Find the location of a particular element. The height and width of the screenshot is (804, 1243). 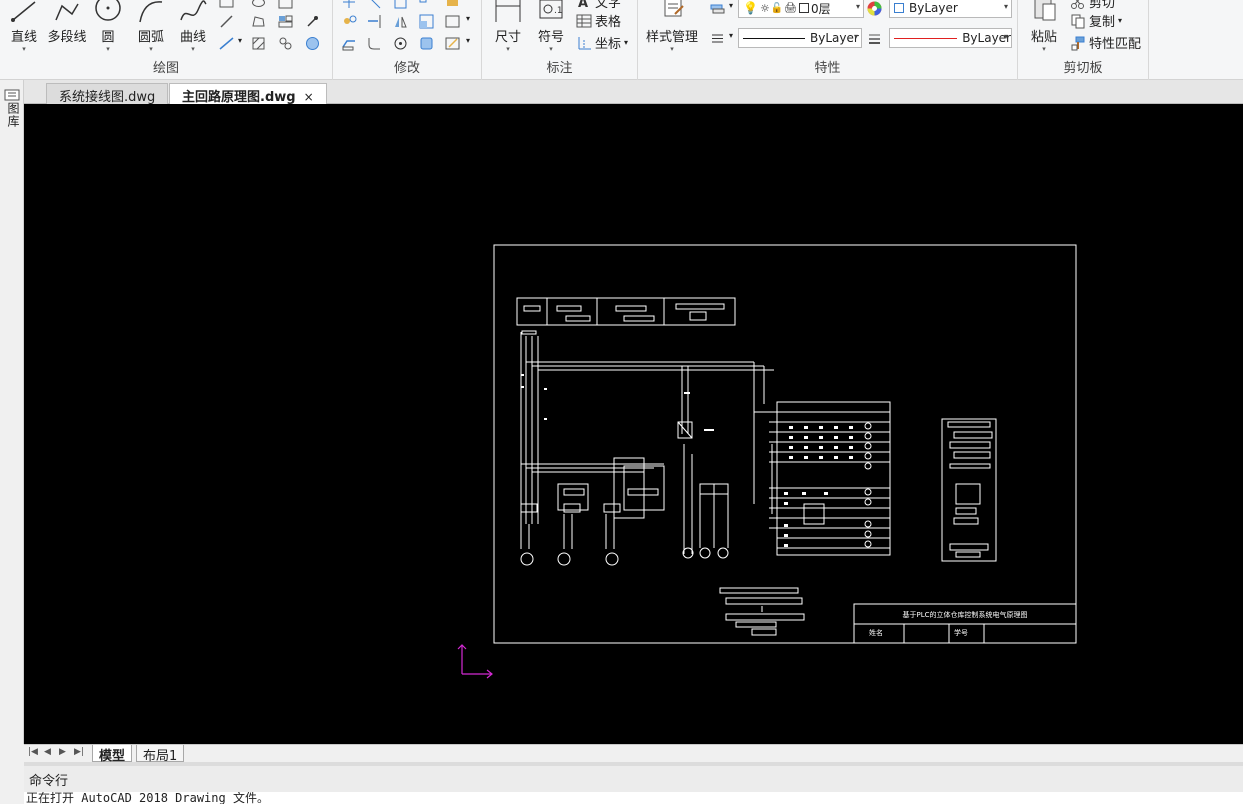

color-wheel-icon is located at coordinates (874, 8).